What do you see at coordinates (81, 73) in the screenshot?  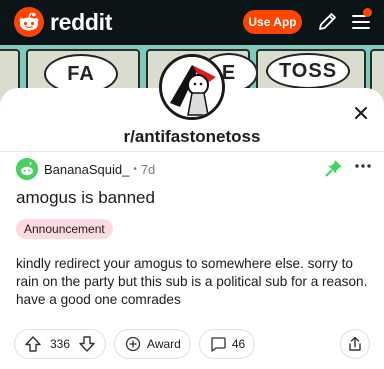 I see `banner-word: FA` at bounding box center [81, 73].